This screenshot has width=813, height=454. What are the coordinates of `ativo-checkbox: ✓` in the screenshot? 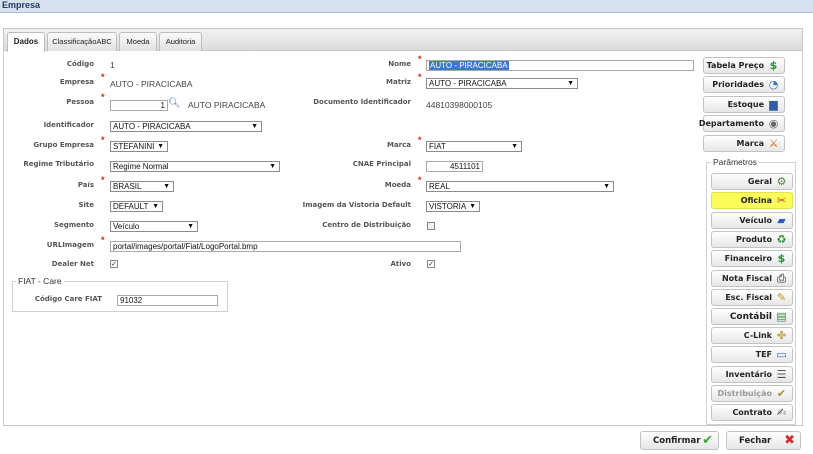 It's located at (431, 264).